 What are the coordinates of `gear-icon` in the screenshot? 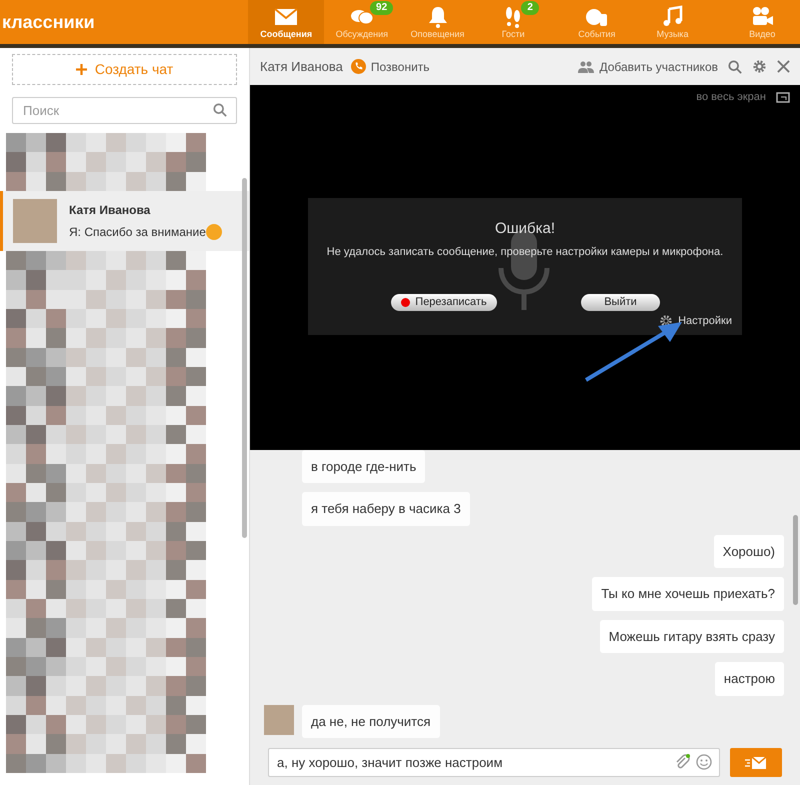 It's located at (666, 321).